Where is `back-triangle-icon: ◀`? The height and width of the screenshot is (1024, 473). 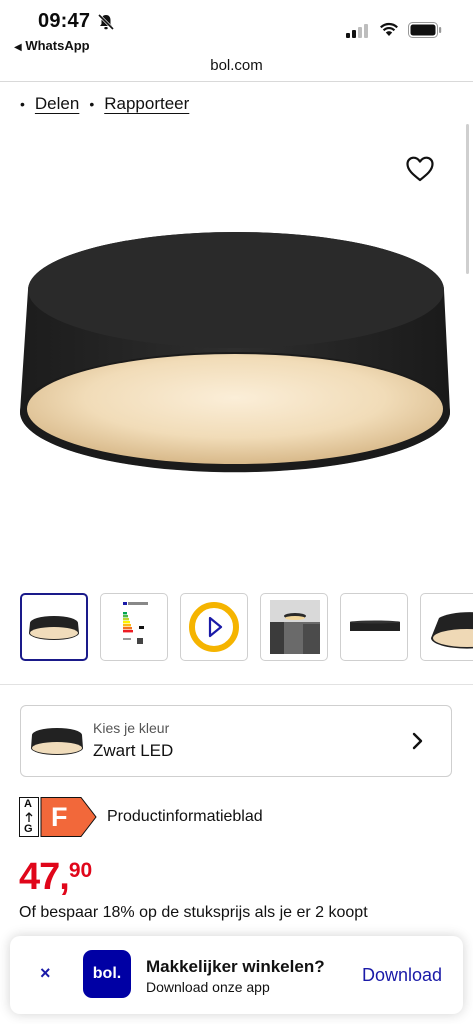 back-triangle-icon: ◀ is located at coordinates (18, 47).